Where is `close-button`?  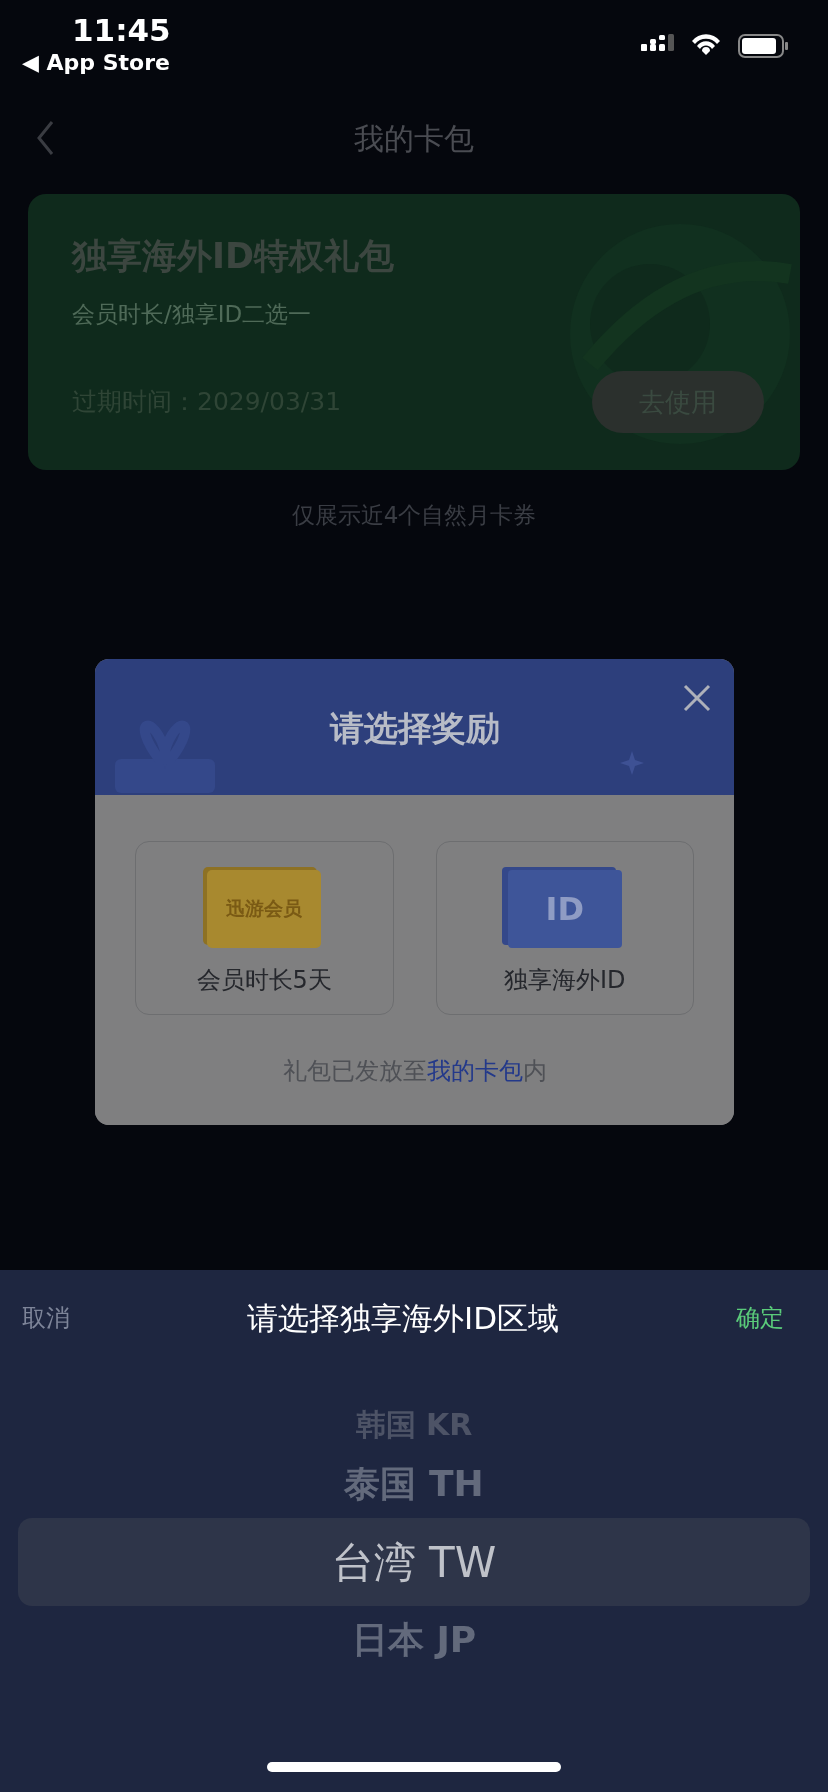 close-button is located at coordinates (697, 697).